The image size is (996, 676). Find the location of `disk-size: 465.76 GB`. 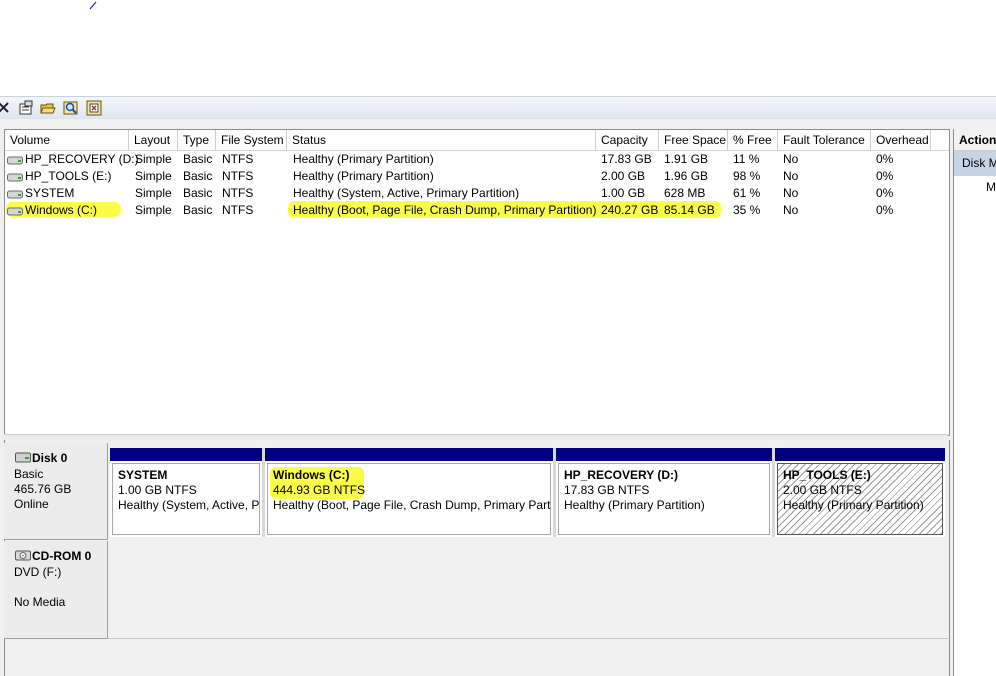

disk-size: 465.76 GB is located at coordinates (43, 489).